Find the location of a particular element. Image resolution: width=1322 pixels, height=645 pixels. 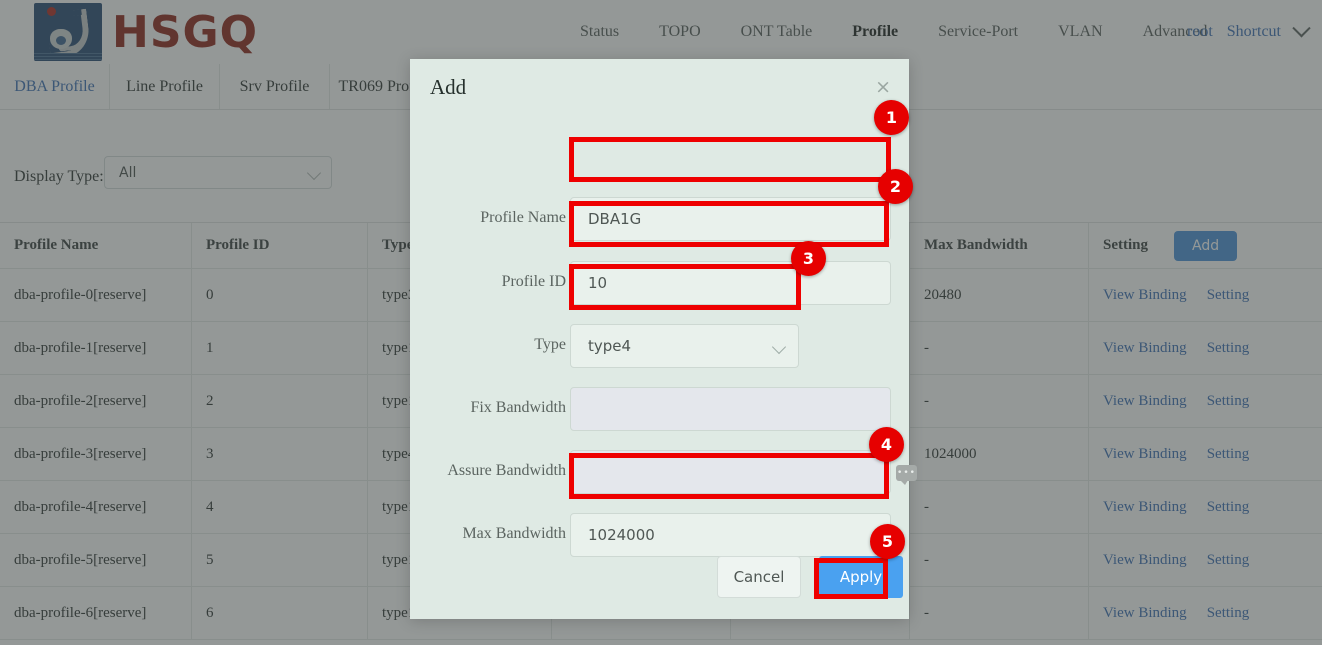

tooltip-dots: ••• is located at coordinates (906, 473).